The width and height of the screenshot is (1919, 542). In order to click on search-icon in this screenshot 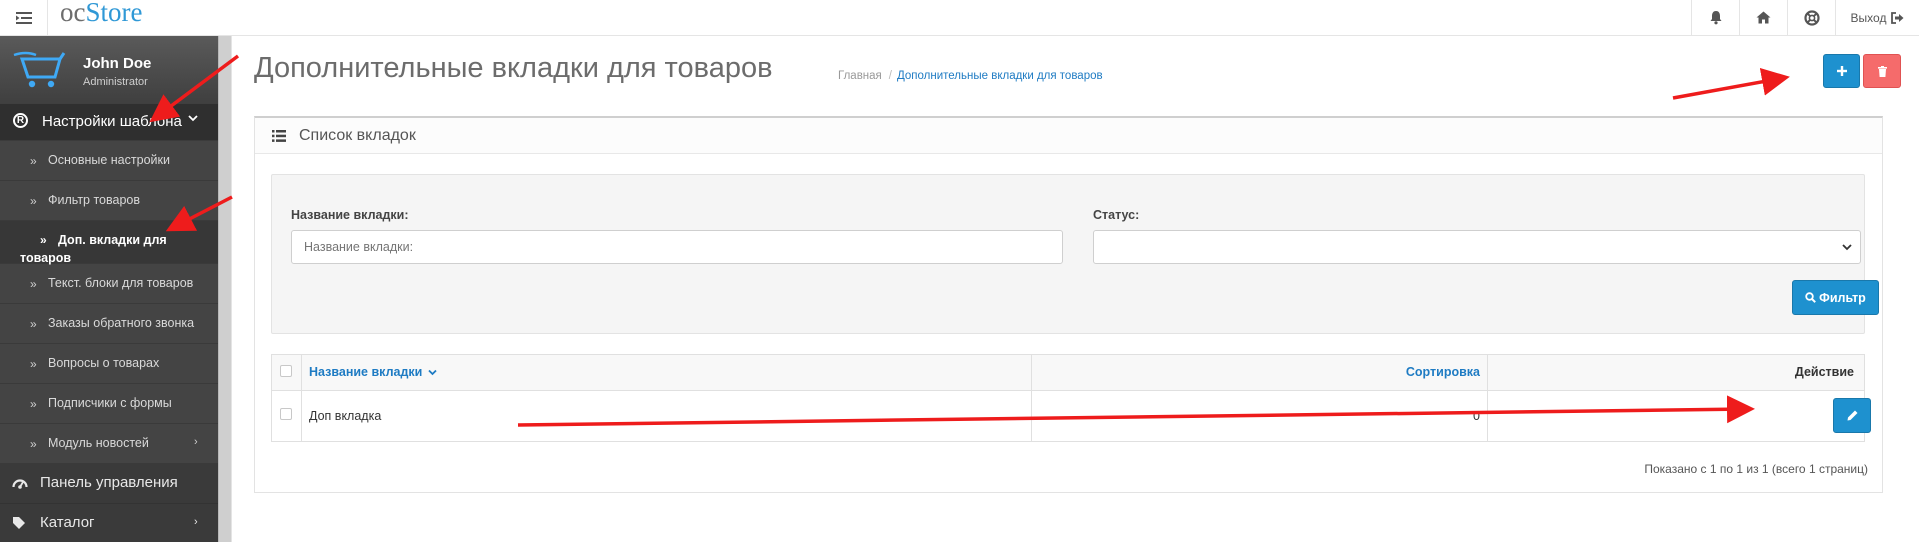, I will do `click(1811, 297)`.